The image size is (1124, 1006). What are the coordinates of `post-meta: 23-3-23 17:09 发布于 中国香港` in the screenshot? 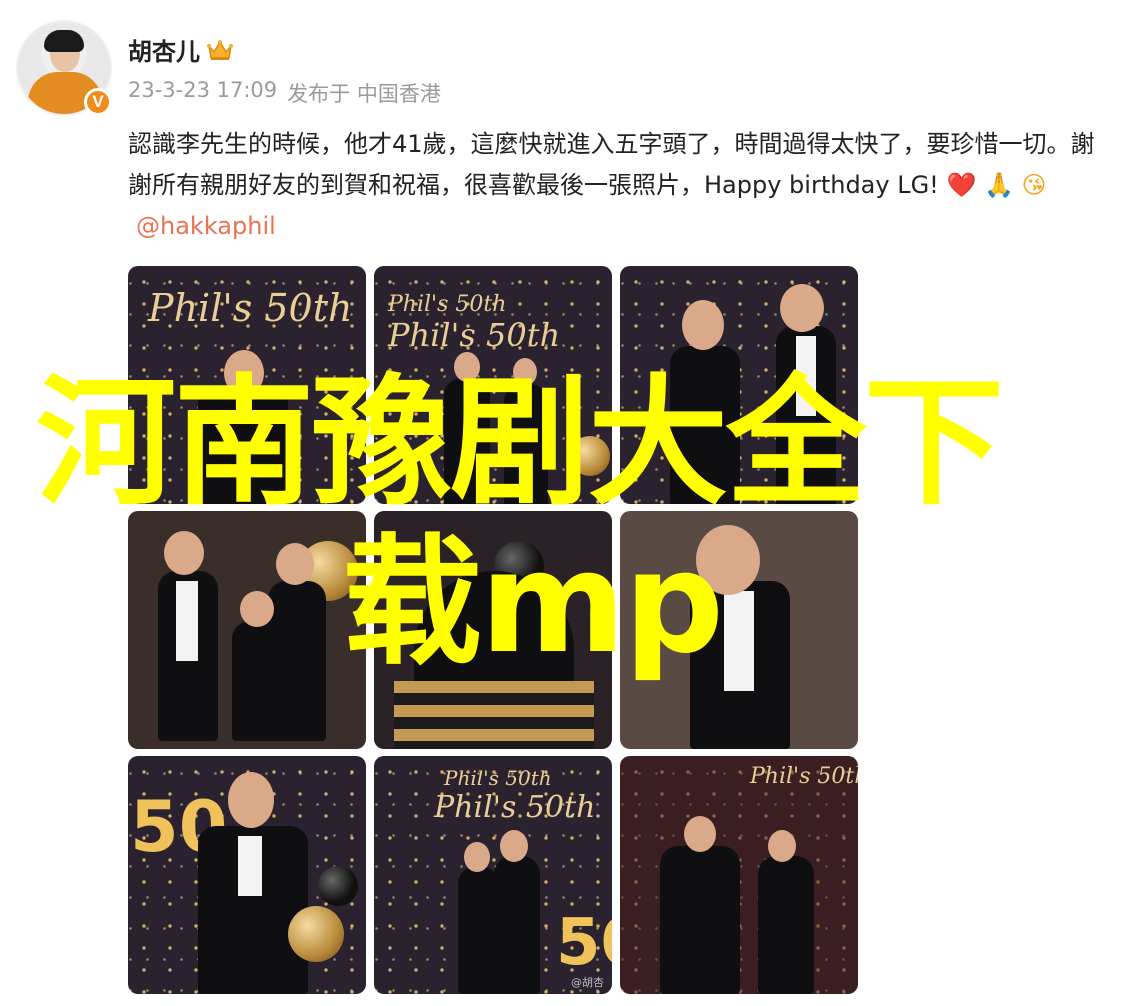 It's located at (284, 93).